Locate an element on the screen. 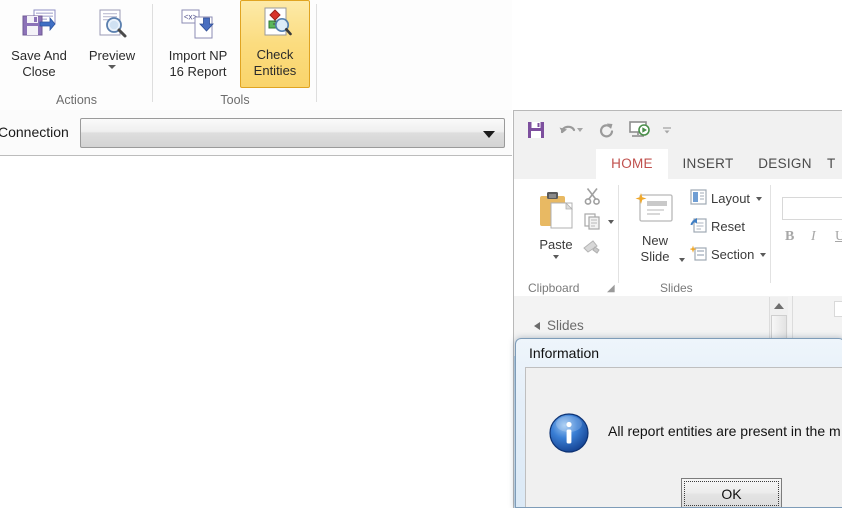 This screenshot has width=842, height=508. check-entities-button: Check Entities is located at coordinates (275, 44).